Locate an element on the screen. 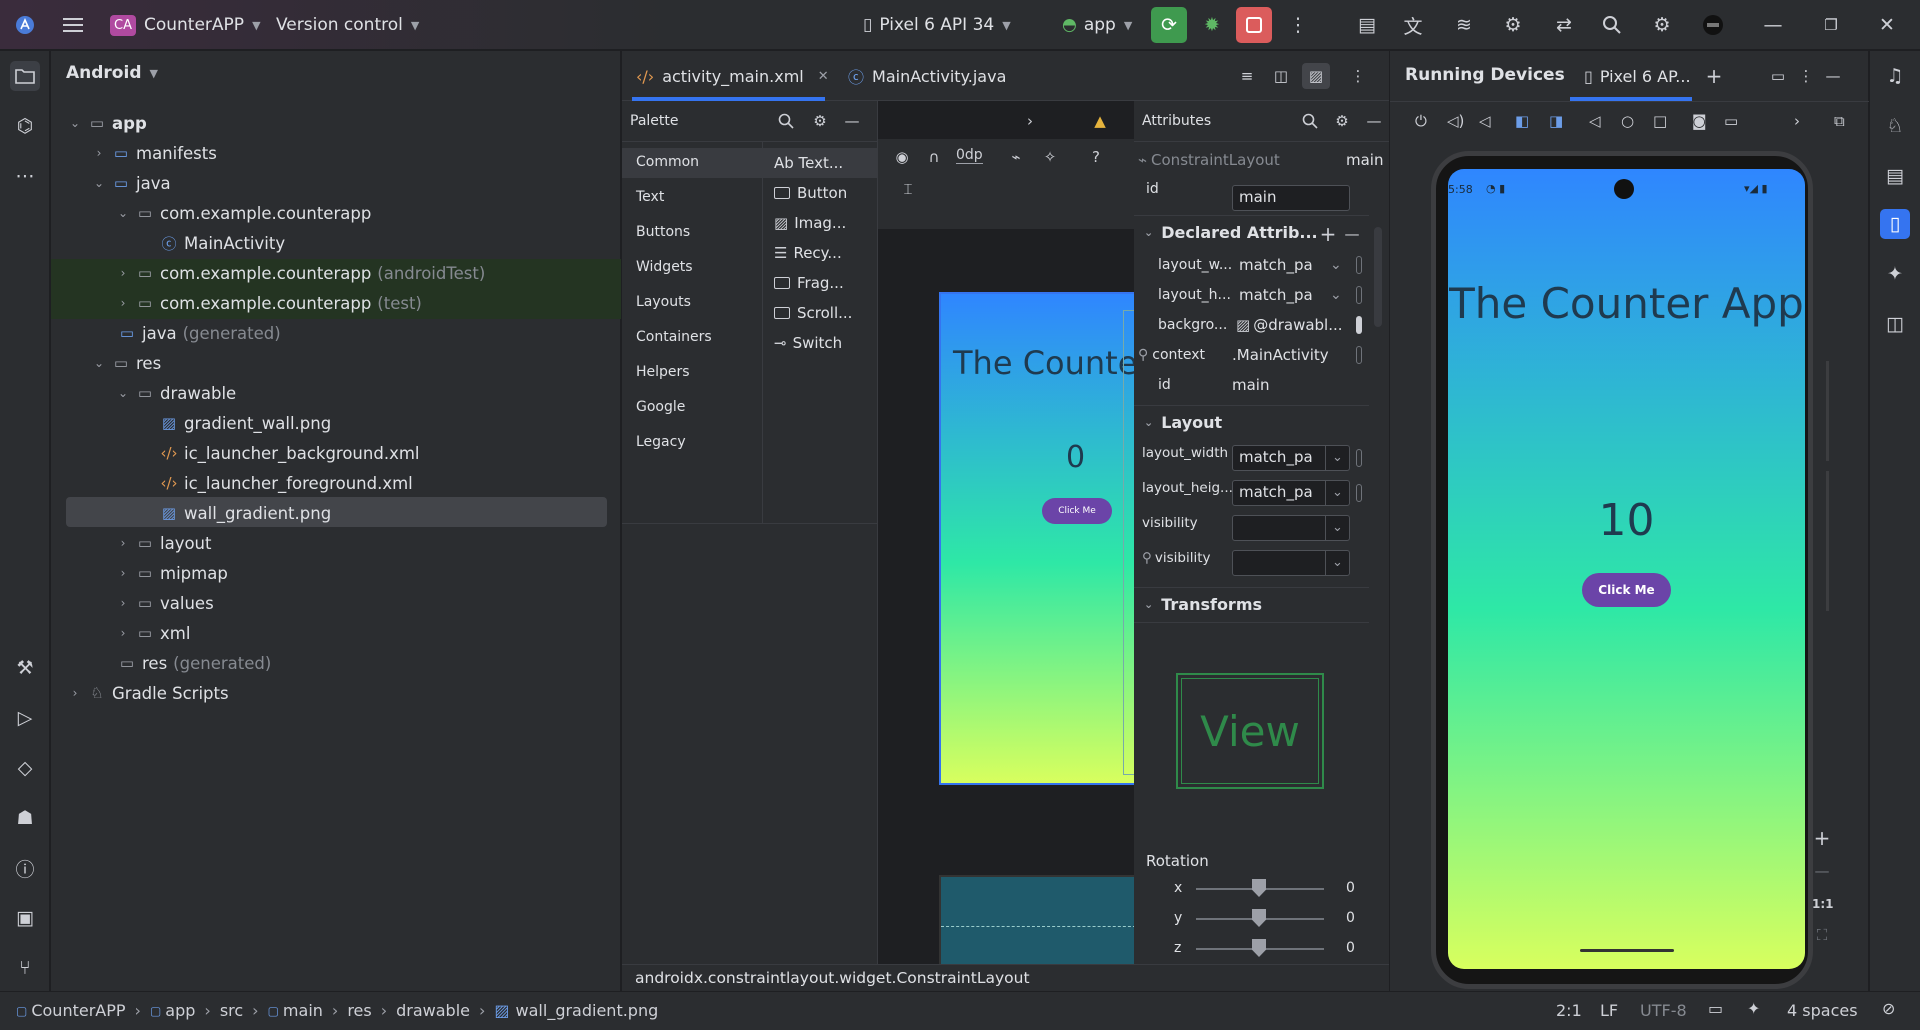 Image resolution: width=1920 pixels, height=1030 pixels. palette-category-widgets: Widgets is located at coordinates (664, 267).